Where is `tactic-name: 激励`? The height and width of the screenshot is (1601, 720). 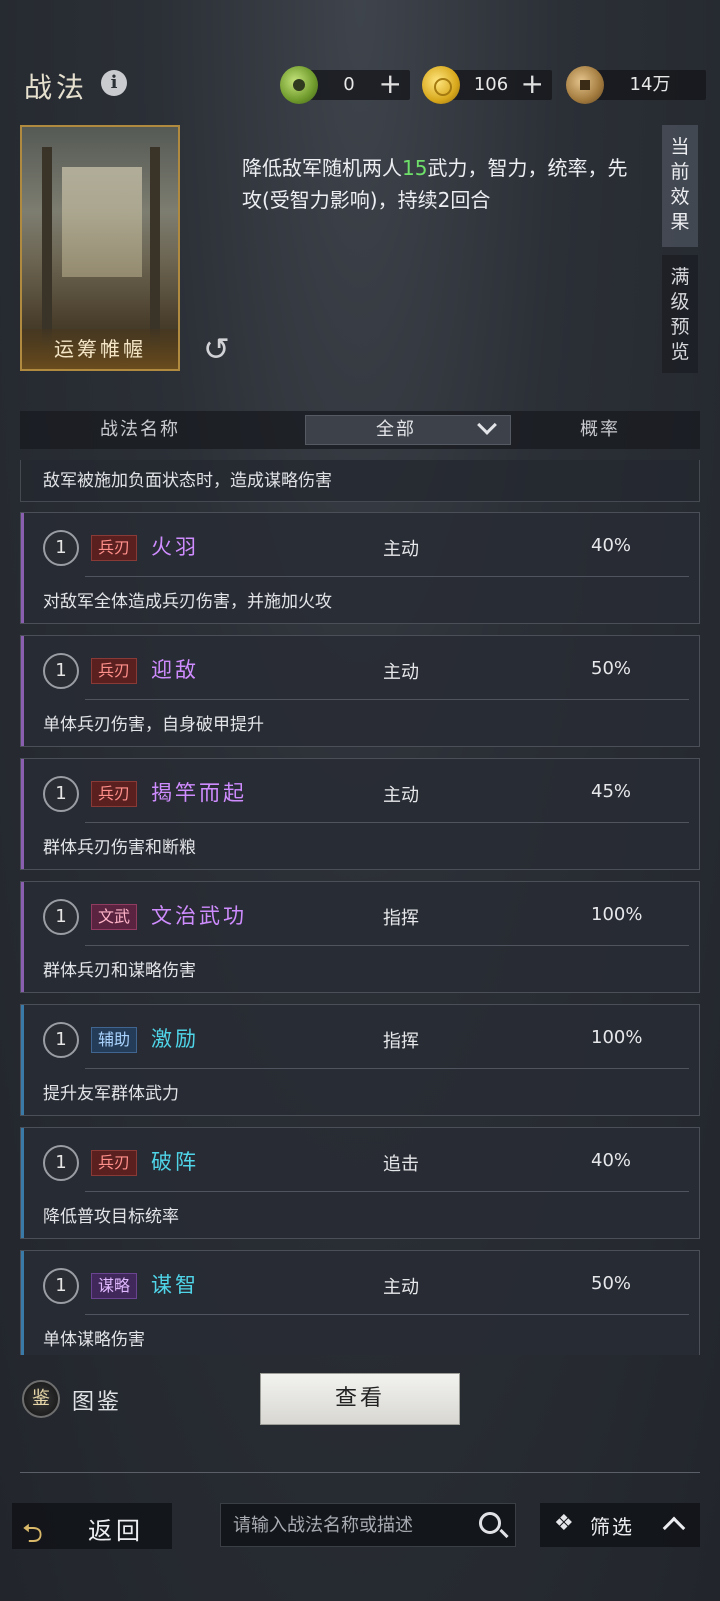 tactic-name: 激励 is located at coordinates (175, 1039).